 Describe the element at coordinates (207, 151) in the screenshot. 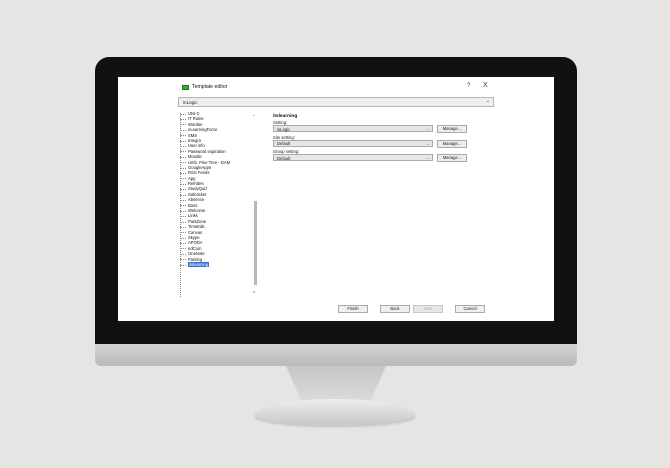

I see `tree-item-label: Password expiration` at that location.